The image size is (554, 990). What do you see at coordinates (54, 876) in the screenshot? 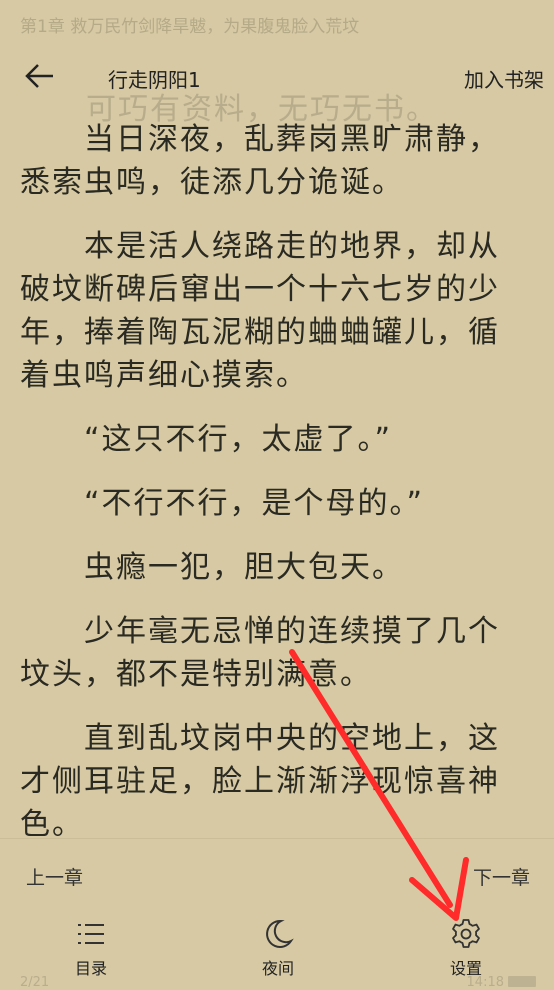
I see `prev-chapter-button: 上一章` at bounding box center [54, 876].